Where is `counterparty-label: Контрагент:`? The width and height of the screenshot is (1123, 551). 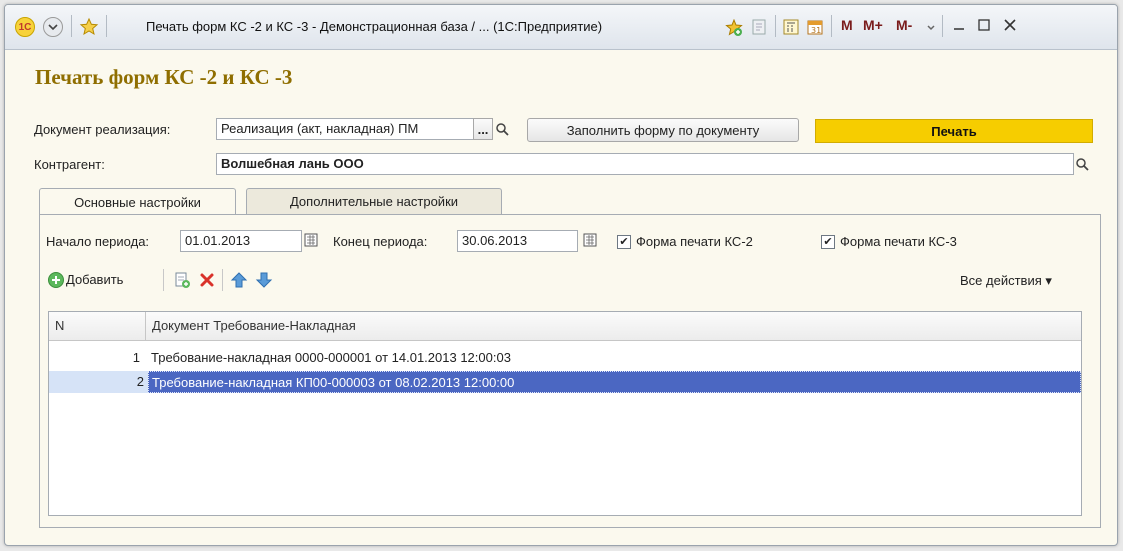 counterparty-label: Контрагент: is located at coordinates (69, 164).